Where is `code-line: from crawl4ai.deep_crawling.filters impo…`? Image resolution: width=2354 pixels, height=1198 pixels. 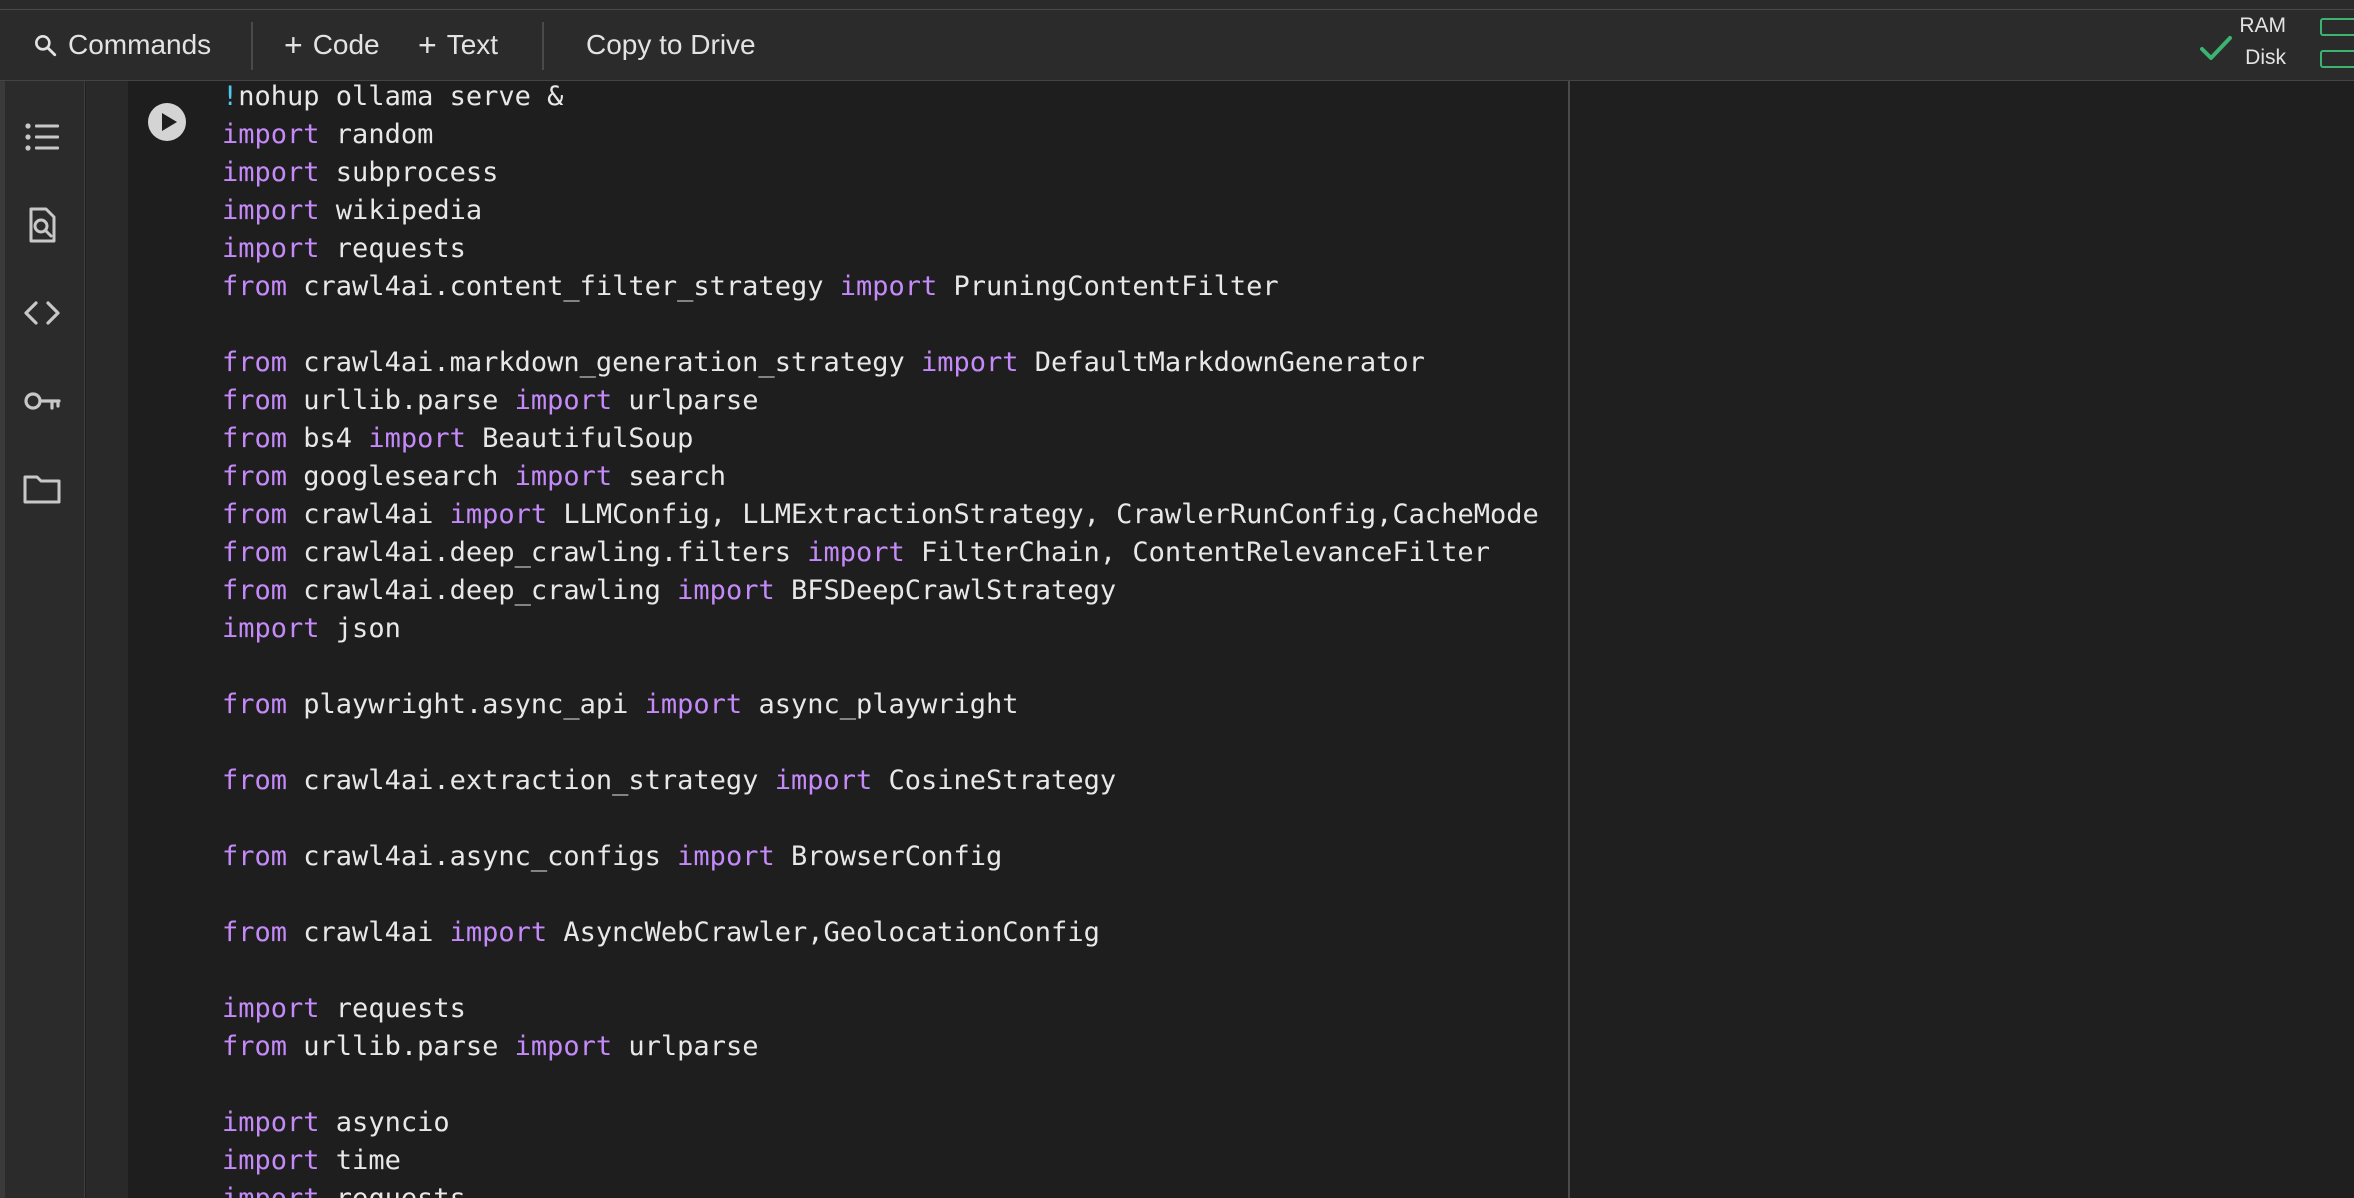
code-line: from crawl4ai.deep_crawling.filters impo… is located at coordinates (880, 553).